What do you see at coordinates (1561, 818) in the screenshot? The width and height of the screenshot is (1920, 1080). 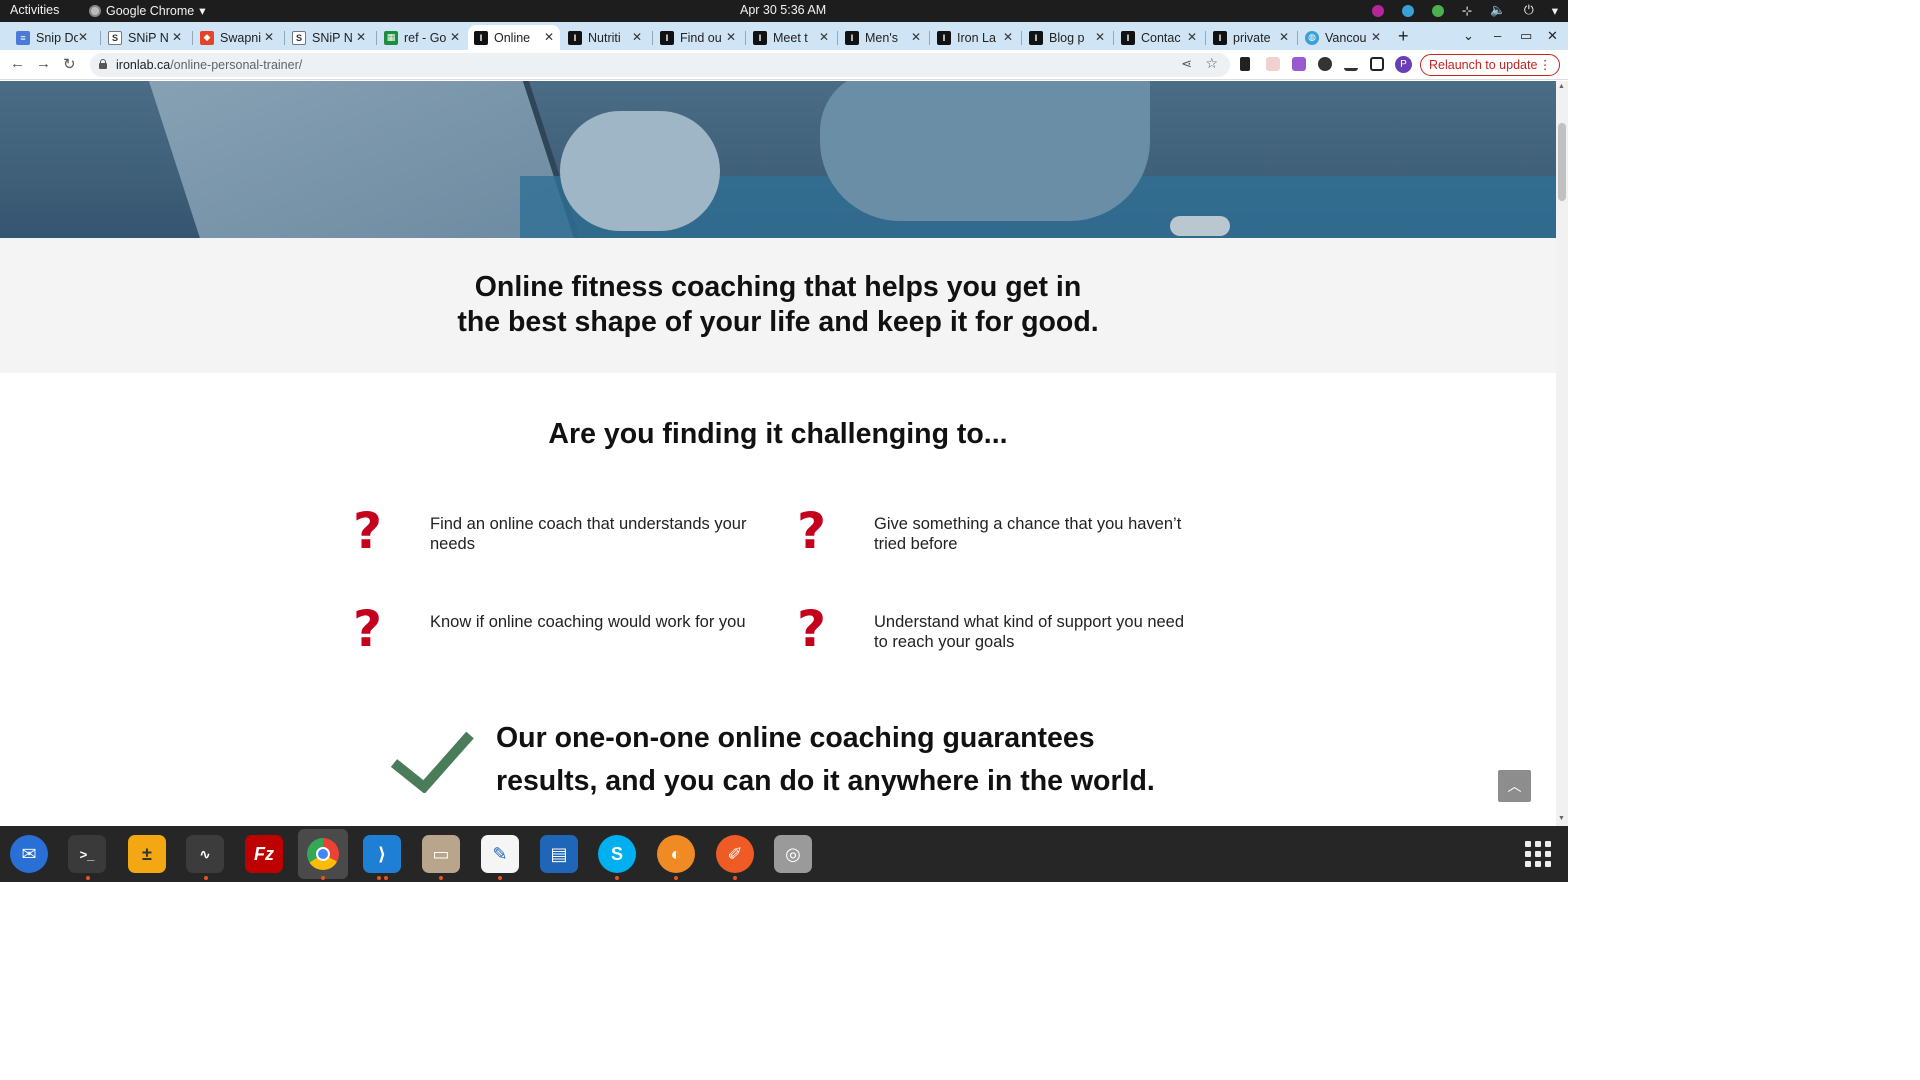 I see `scroll-down-icon: ▼` at bounding box center [1561, 818].